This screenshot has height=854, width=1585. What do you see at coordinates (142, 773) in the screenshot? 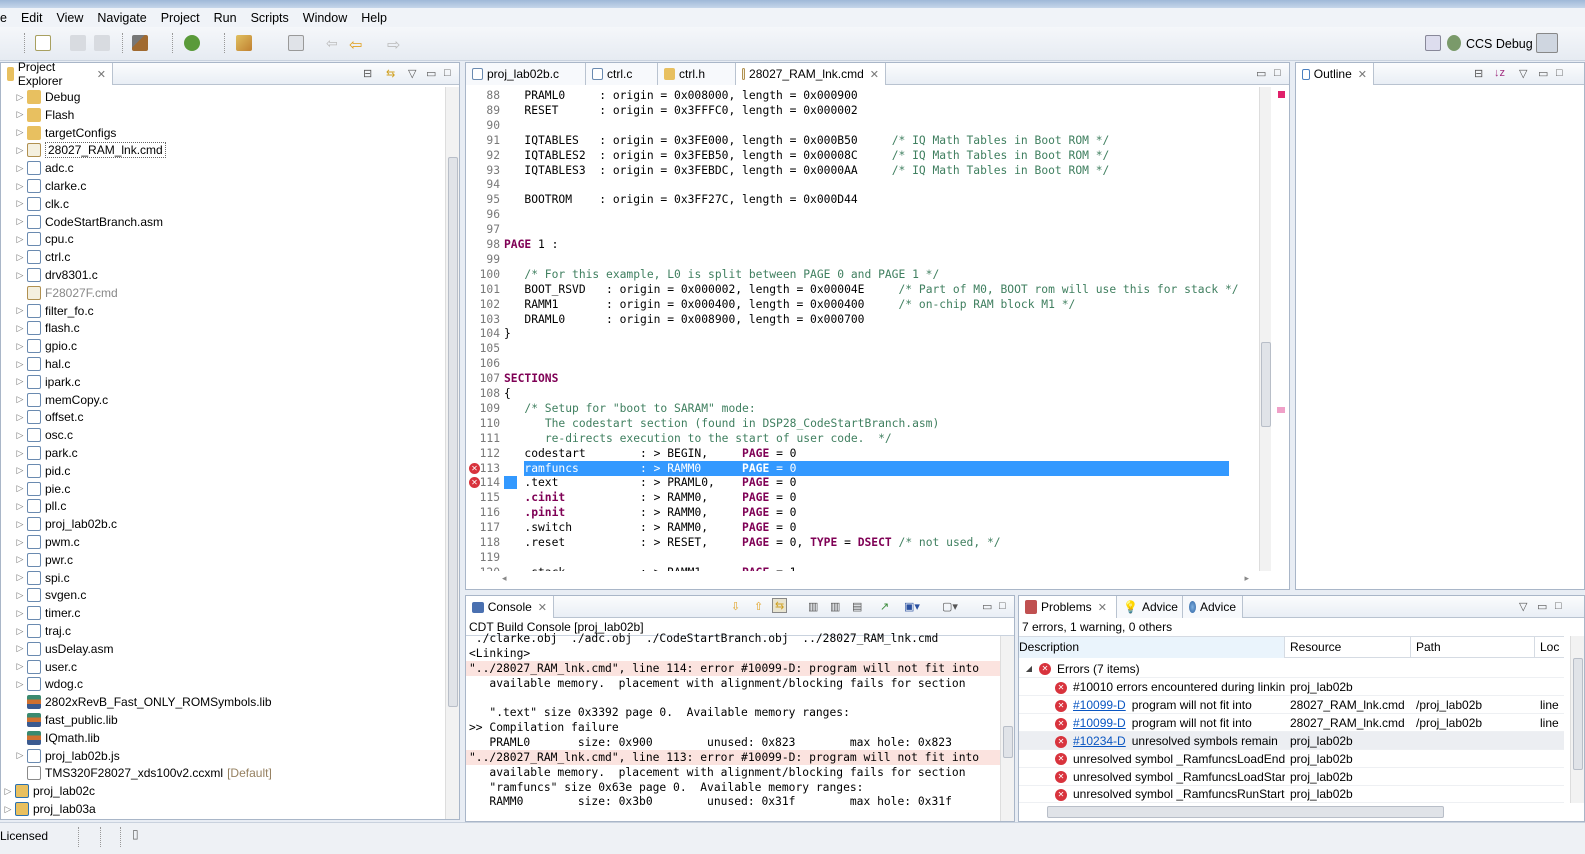
I see `tree-item: TMS320F28027_xds100v2.ccxml [Default]` at bounding box center [142, 773].